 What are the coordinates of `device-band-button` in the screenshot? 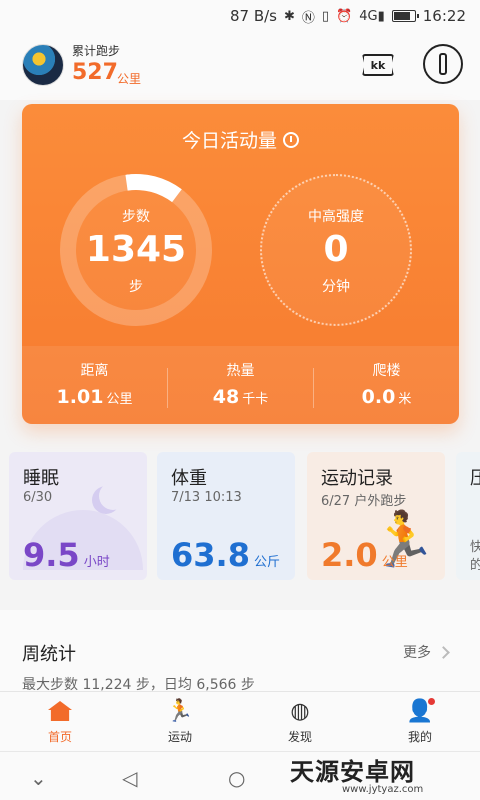 It's located at (443, 64).